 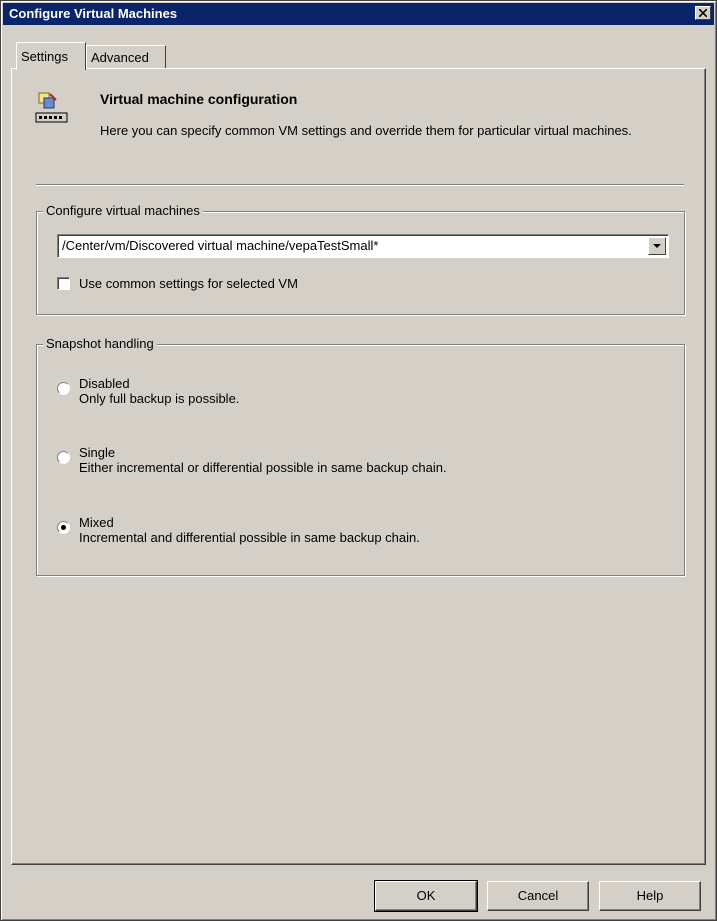 I want to click on configure-vm-legend: Configure virtual machines, so click(x=123, y=210).